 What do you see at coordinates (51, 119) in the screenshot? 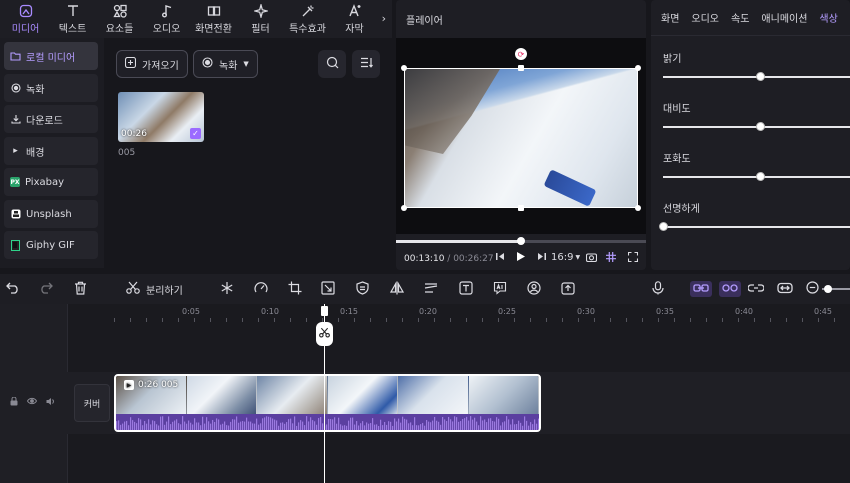
I see `sidebar-item-download: 다운로드` at bounding box center [51, 119].